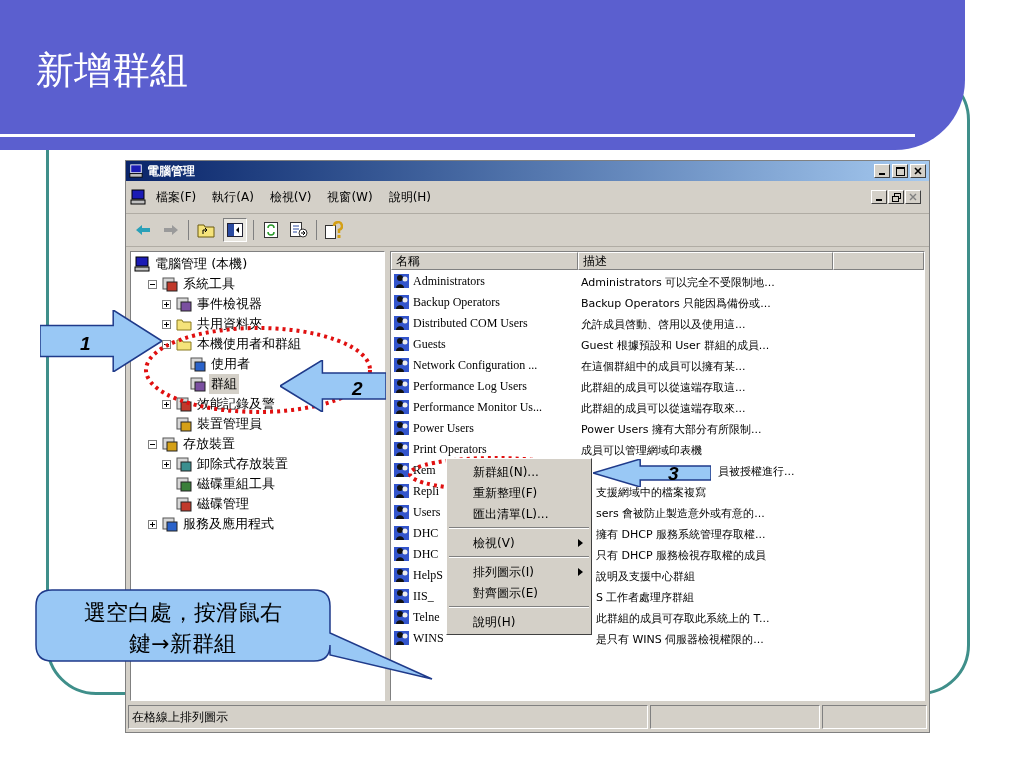 The width and height of the screenshot is (1024, 768). Describe the element at coordinates (443, 427) in the screenshot. I see `group-name: Power Users` at that location.